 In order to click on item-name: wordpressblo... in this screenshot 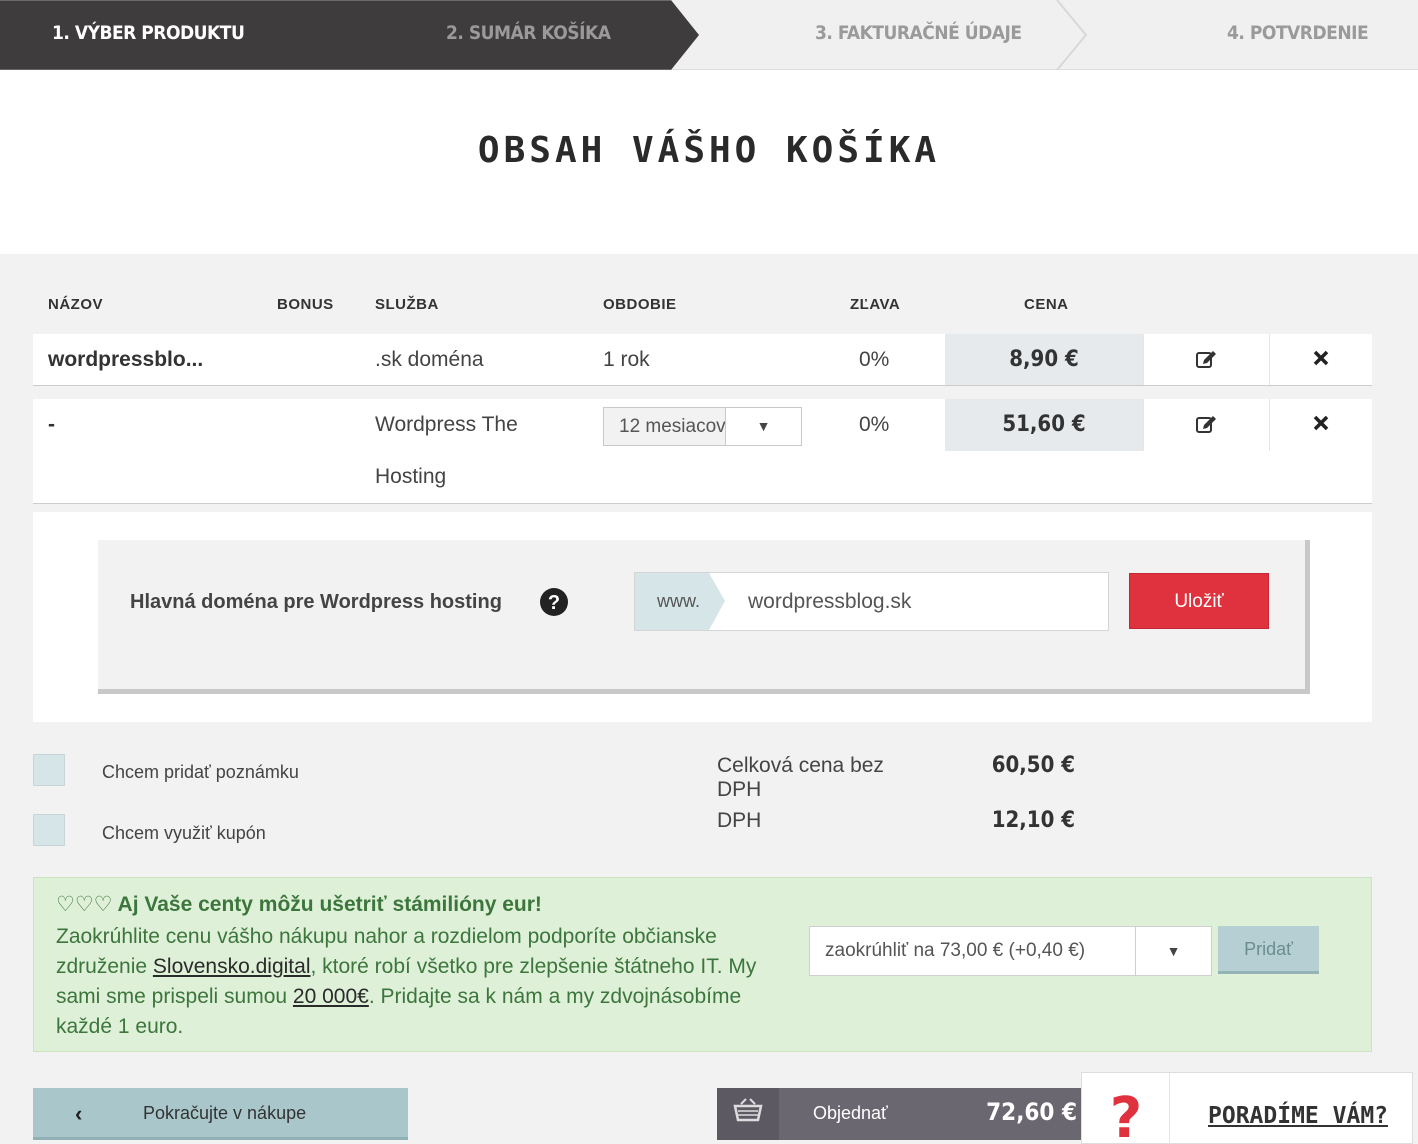, I will do `click(126, 359)`.